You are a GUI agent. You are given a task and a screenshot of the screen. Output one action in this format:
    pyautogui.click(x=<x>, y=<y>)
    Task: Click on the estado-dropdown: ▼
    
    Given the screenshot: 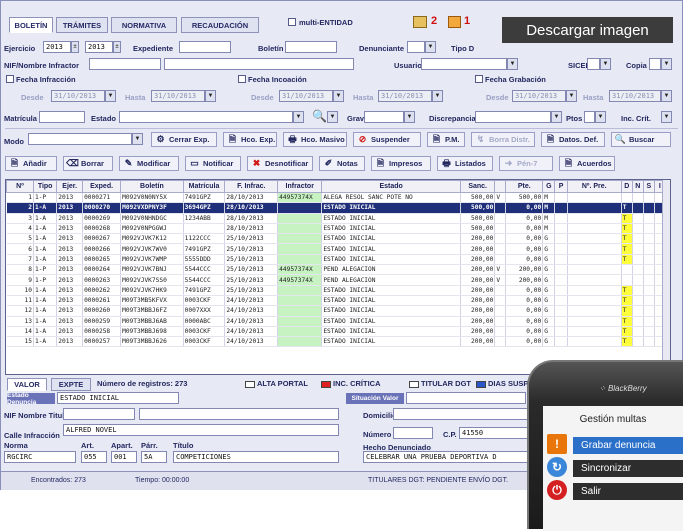 What is the action you would take?
    pyautogui.click(x=298, y=117)
    